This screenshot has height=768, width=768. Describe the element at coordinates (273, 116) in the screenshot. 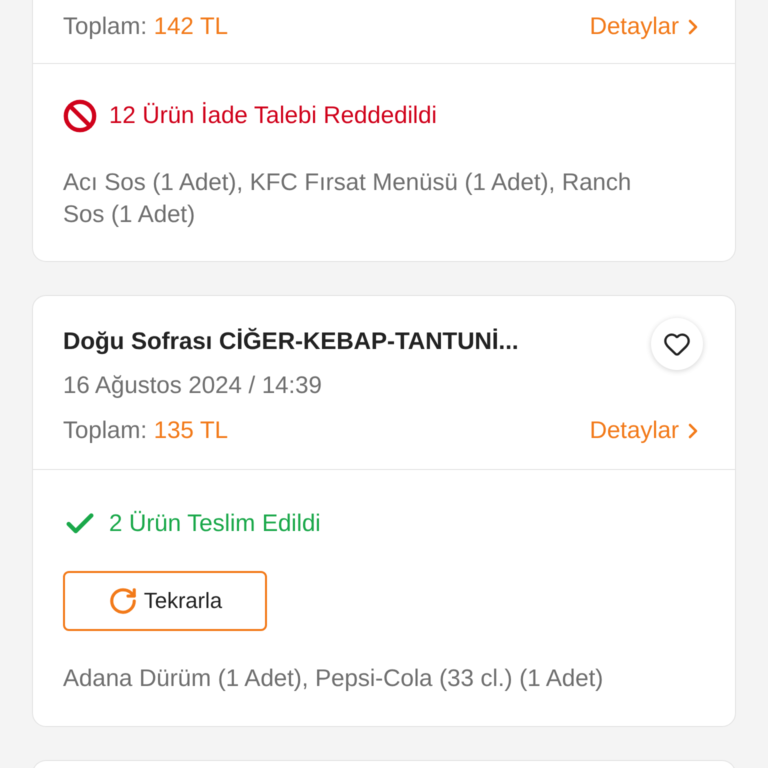

I see `status-text: 12 Ürün İade Talebi Reddedildi` at that location.